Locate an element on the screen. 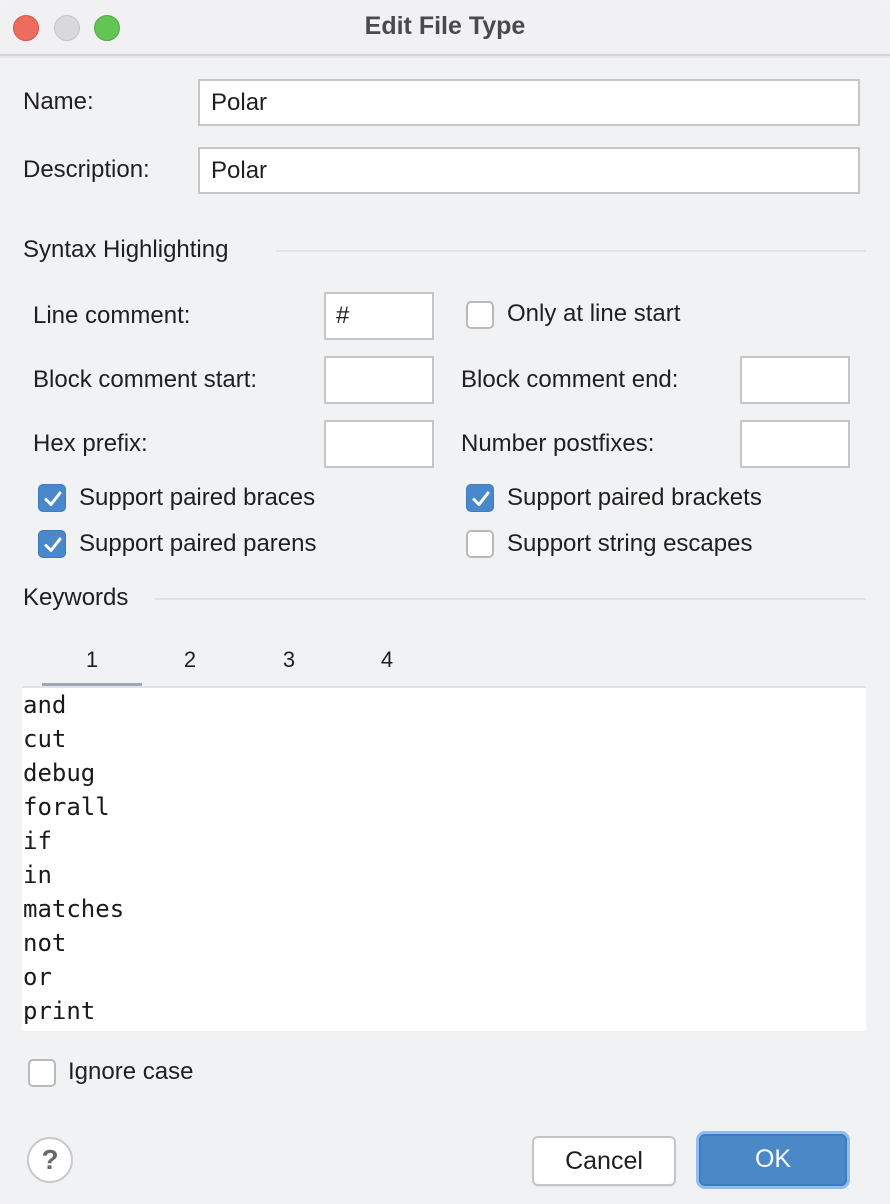  keywords-tab-4: 4 is located at coordinates (387, 663).